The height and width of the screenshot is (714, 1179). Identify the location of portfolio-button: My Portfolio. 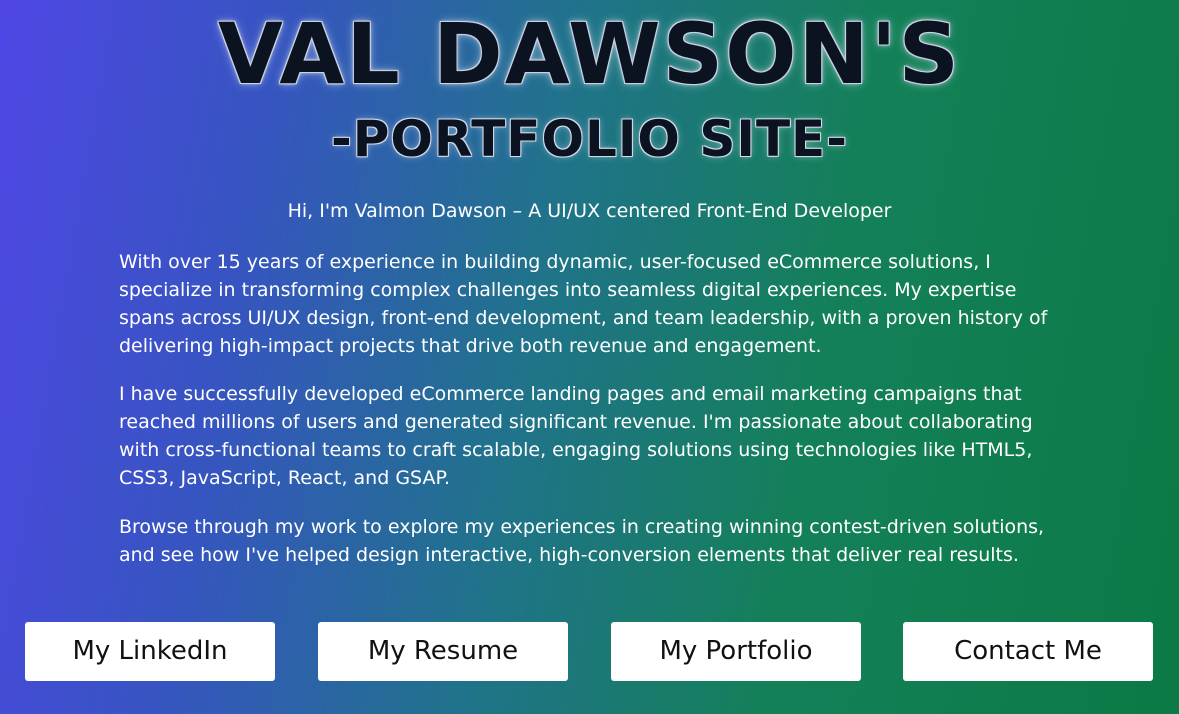
(736, 651).